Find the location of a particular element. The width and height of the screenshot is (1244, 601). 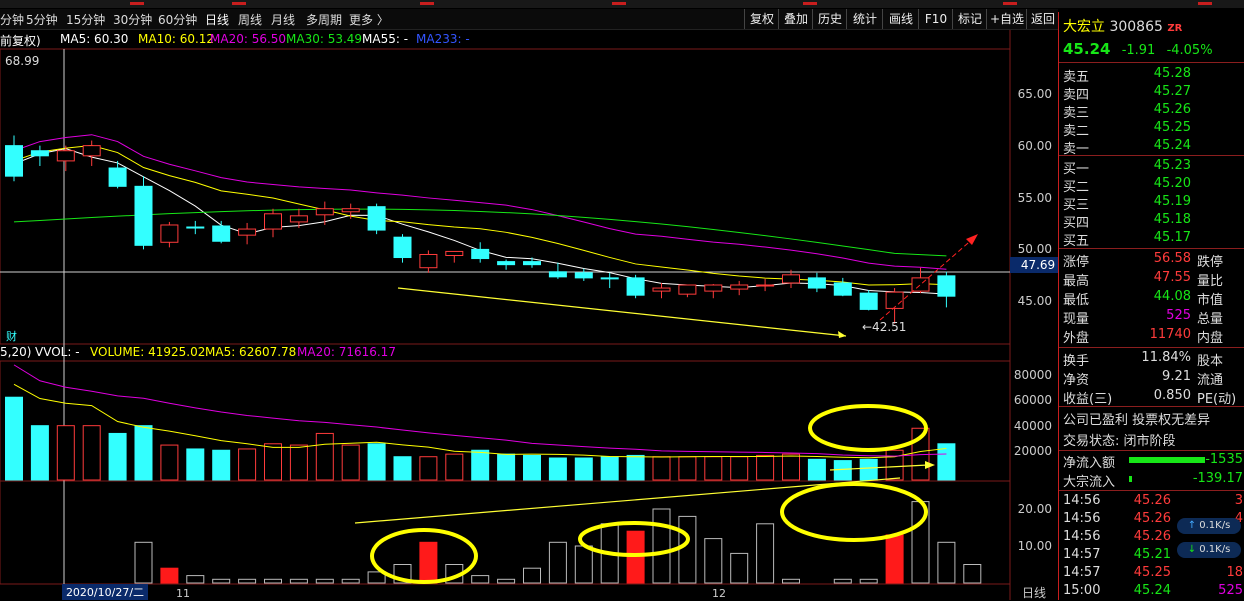

bid-level-row: 买四 45.18 is located at coordinates (1153, 221).